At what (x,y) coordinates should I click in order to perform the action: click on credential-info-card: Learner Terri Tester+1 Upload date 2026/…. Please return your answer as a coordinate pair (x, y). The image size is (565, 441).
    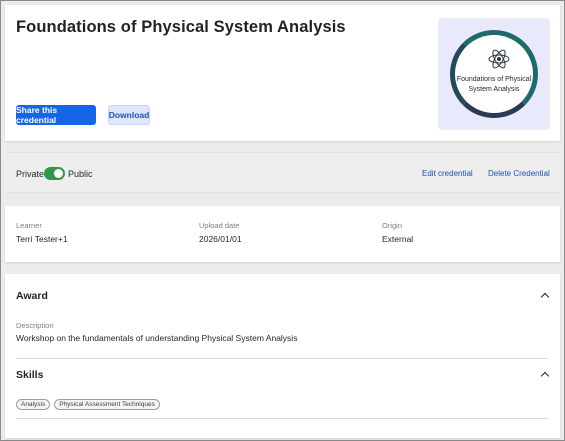
    Looking at the image, I should click on (282, 234).